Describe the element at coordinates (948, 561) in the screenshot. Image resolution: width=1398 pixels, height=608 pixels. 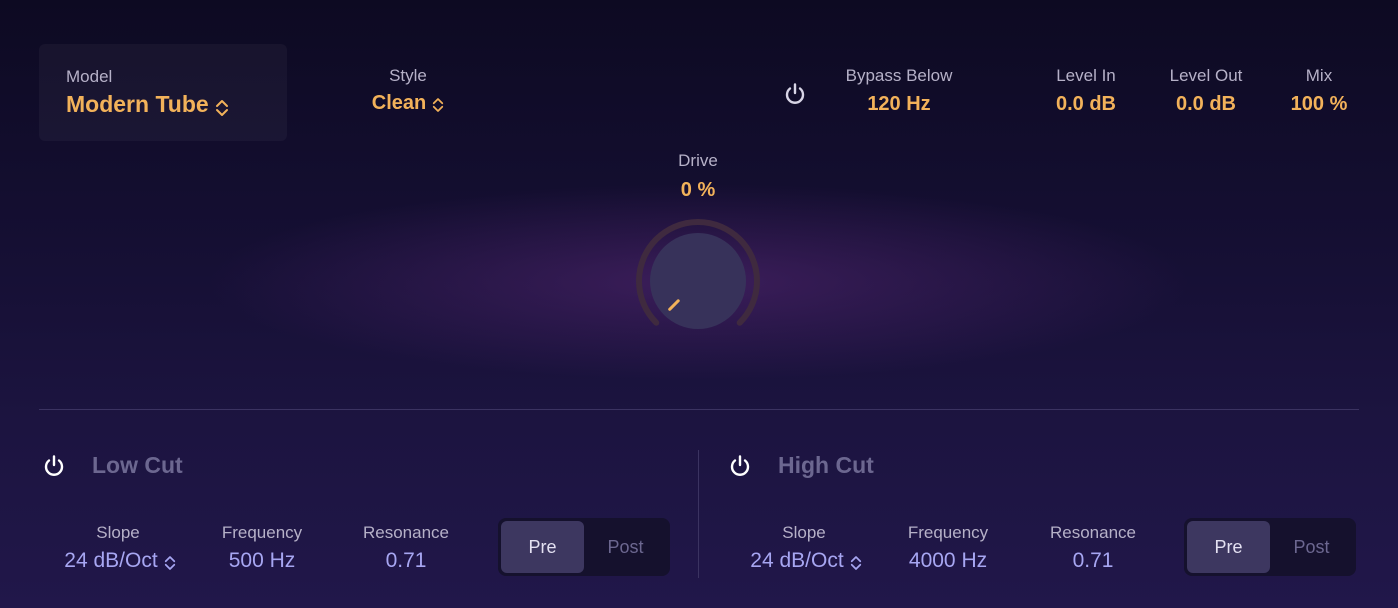
I see `high-cut-frequency-value: 4000 Hz` at that location.